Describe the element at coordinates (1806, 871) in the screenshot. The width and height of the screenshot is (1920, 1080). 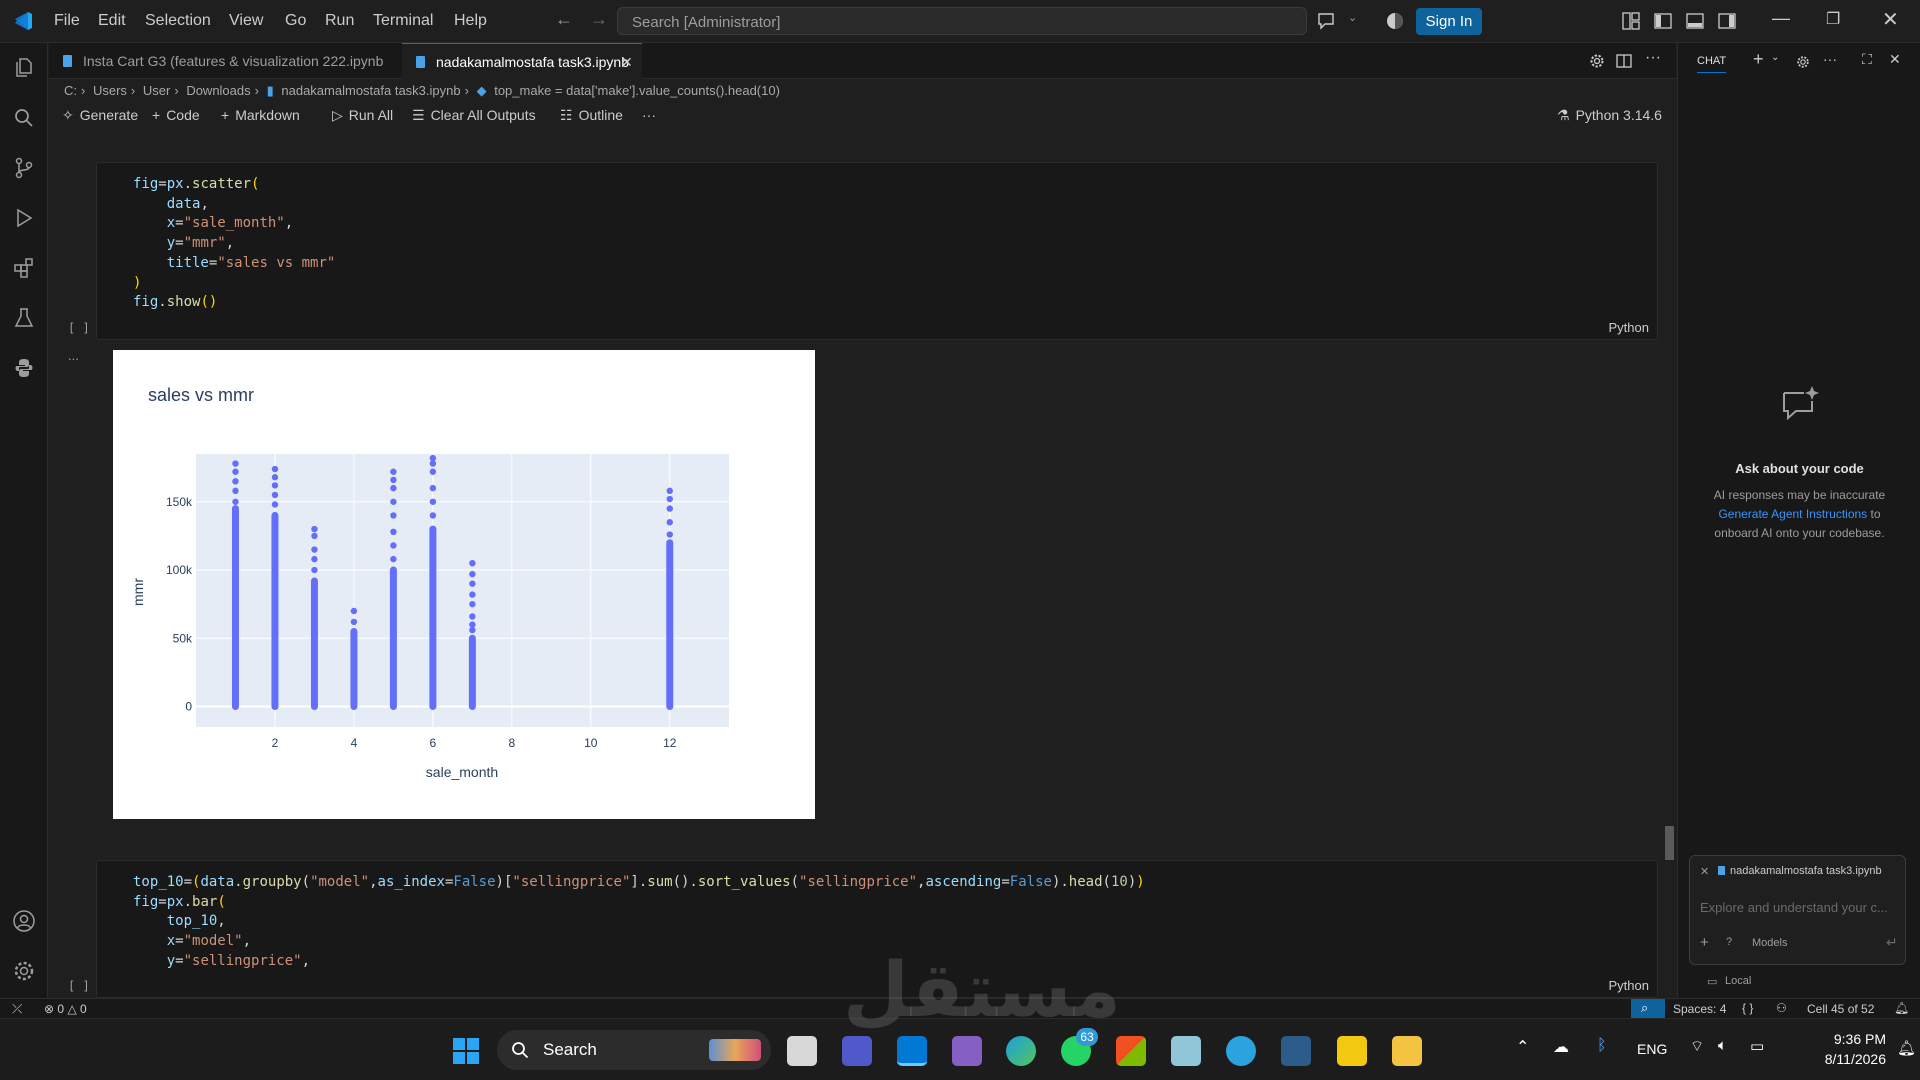
I see `context-file-chip: nadakamalmostafa task3.ipynb` at that location.